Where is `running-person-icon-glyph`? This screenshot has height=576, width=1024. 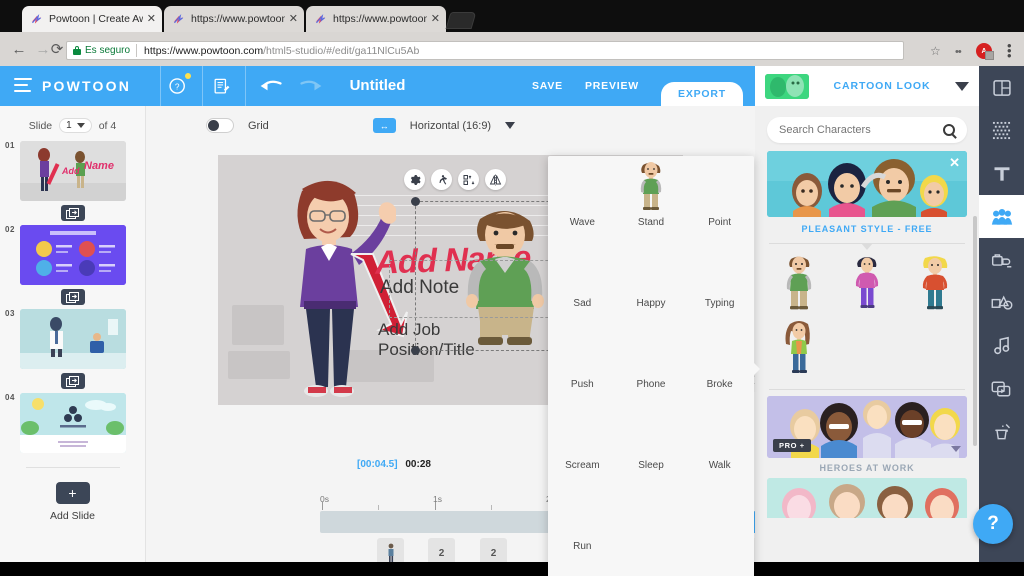 running-person-icon-glyph is located at coordinates (443, 179).